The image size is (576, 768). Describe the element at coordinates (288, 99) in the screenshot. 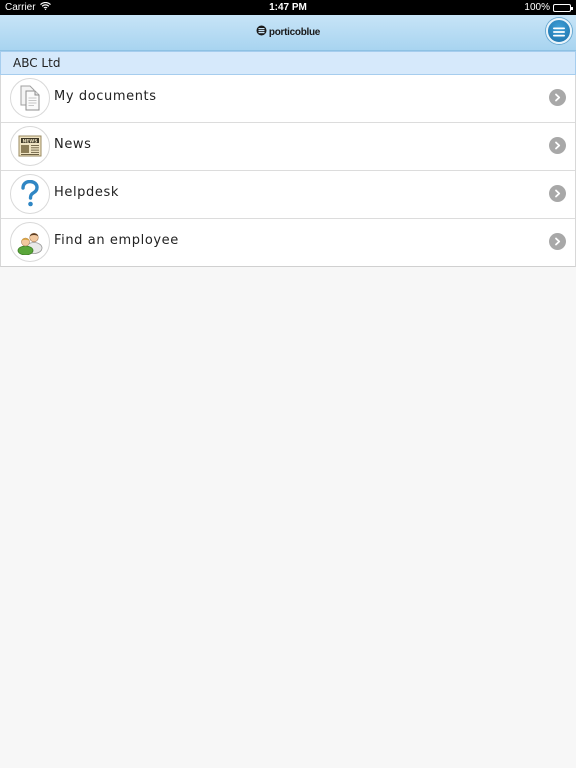

I see `list-item-my-documents: My documents` at that location.